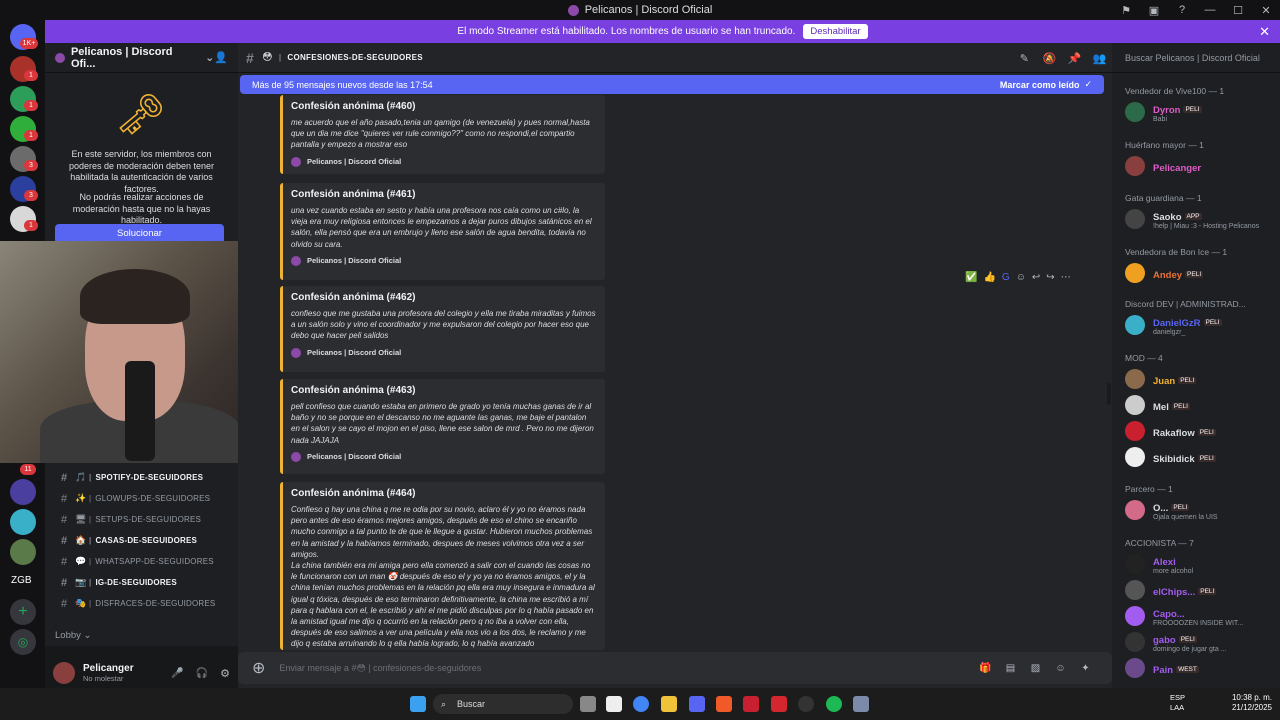  Describe the element at coordinates (1252, 703) in the screenshot. I see `clock: 10:38 p. m. 21/12/2025` at that location.